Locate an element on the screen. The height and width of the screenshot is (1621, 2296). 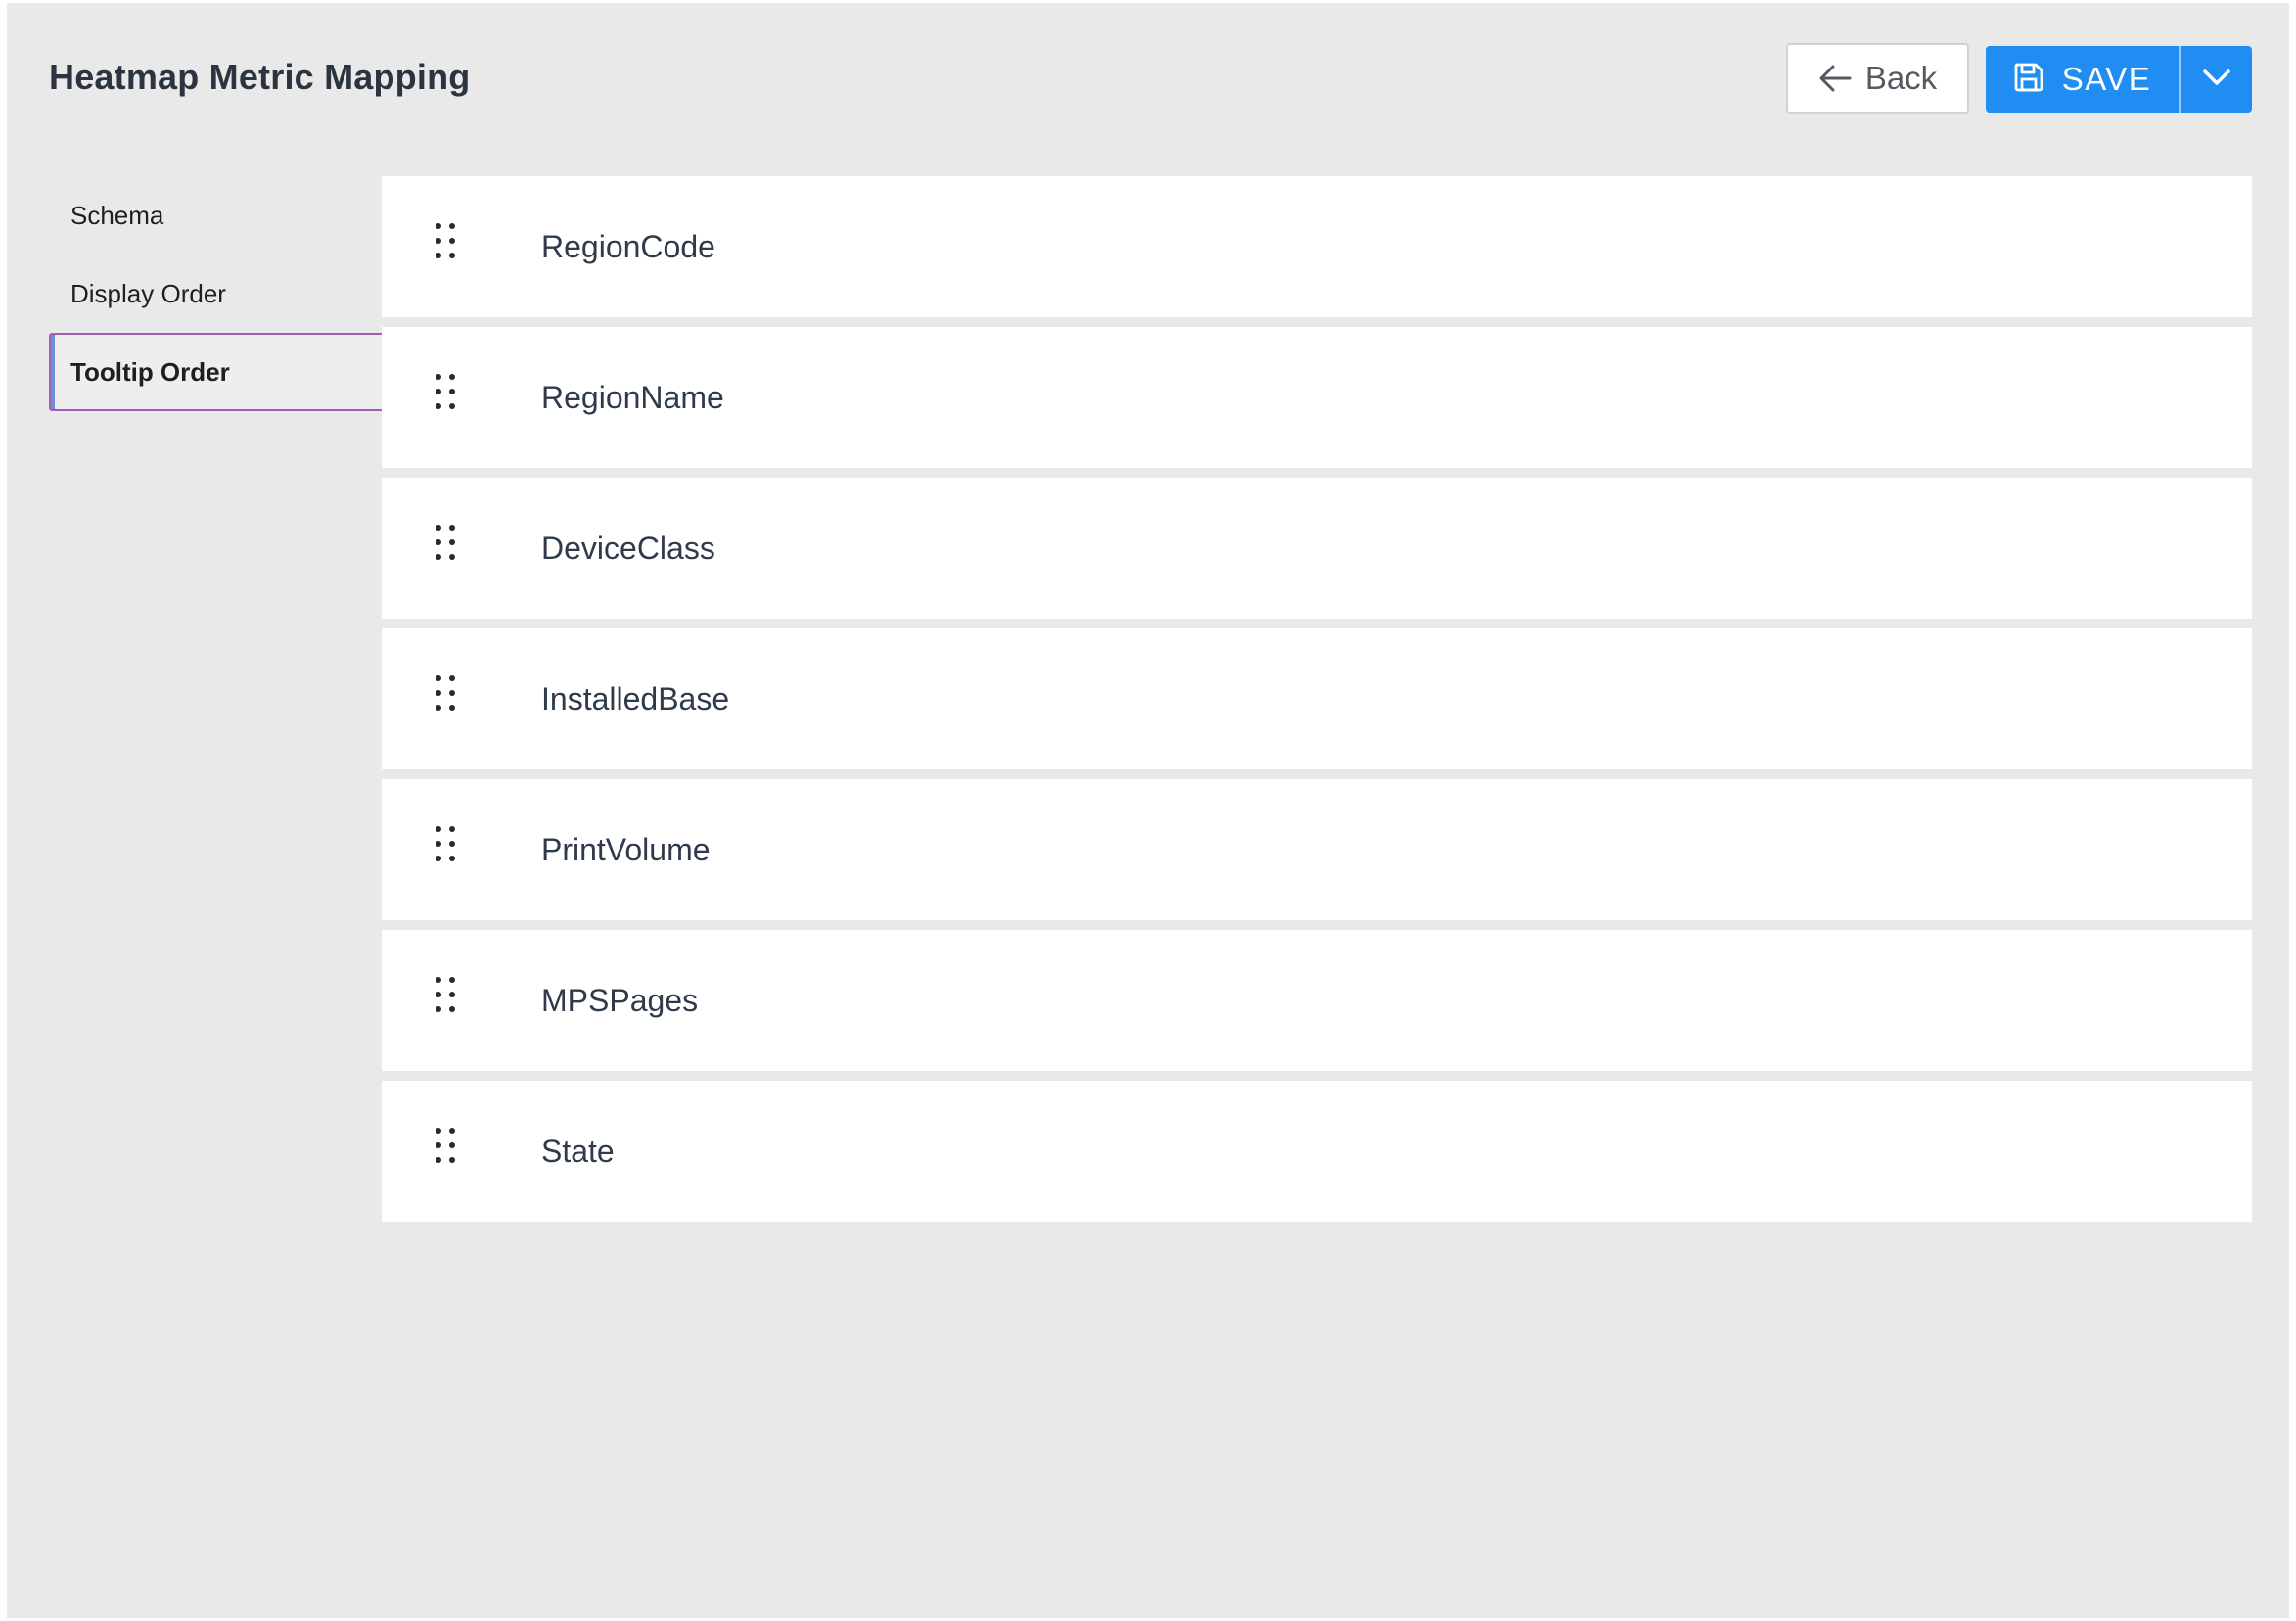
list-item: PrintVolume is located at coordinates (1317, 849).